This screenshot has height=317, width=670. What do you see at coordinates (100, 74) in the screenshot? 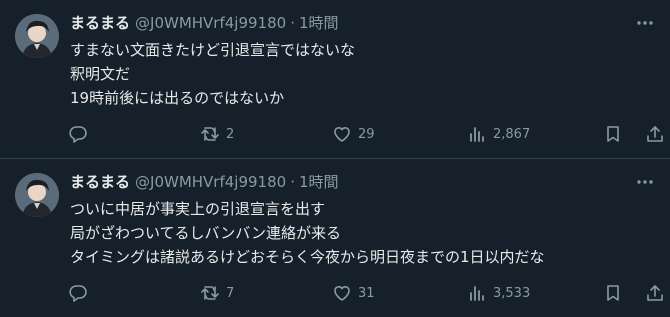
I see `tweet-line: 釈明文だ` at bounding box center [100, 74].